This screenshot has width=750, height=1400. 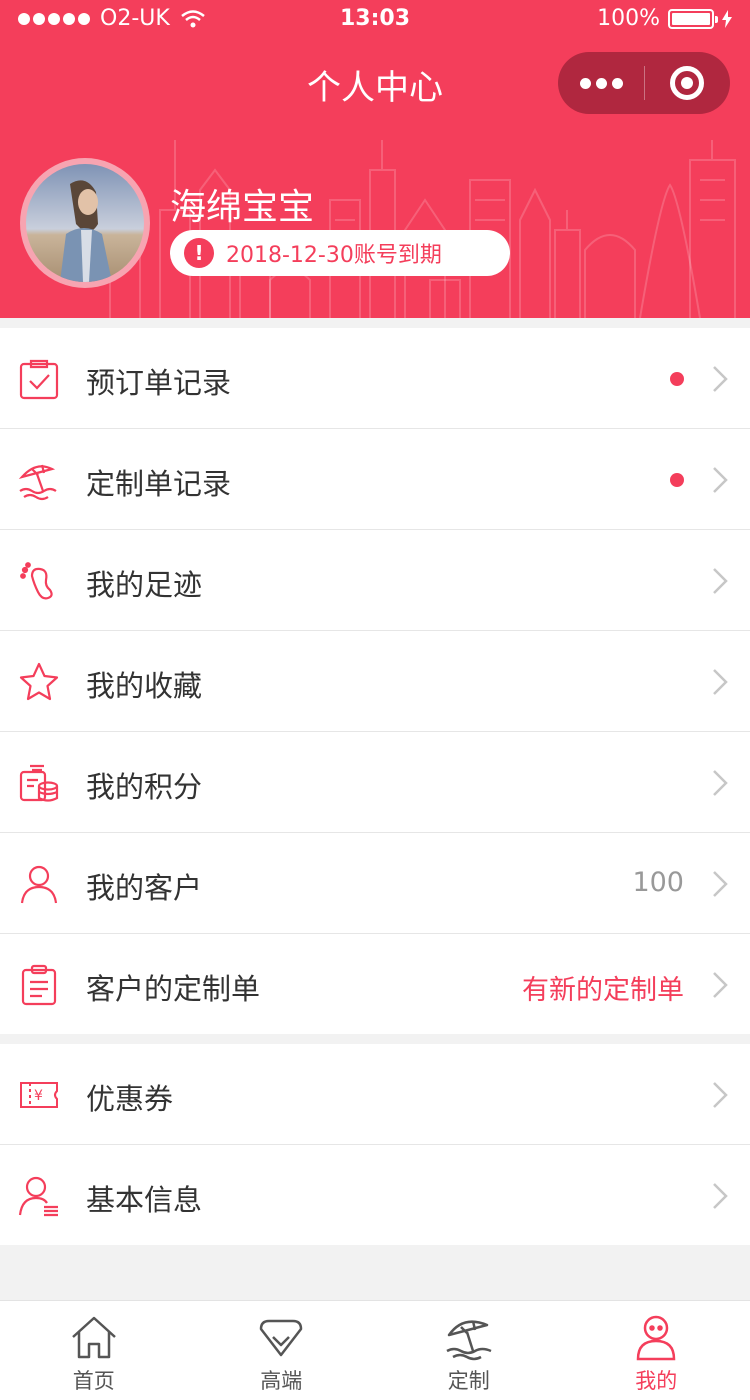 I want to click on menu-item-custom-records: 定制单记录, so click(x=375, y=479).